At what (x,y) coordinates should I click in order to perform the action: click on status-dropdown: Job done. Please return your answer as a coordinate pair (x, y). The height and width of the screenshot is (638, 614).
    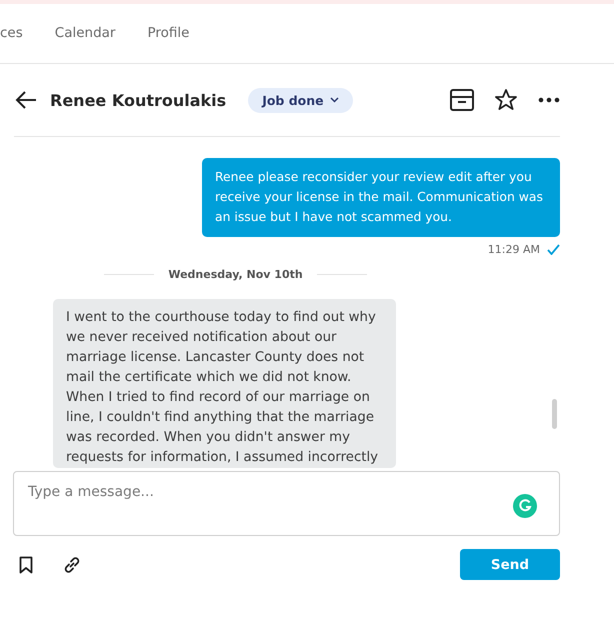
    Looking at the image, I should click on (300, 100).